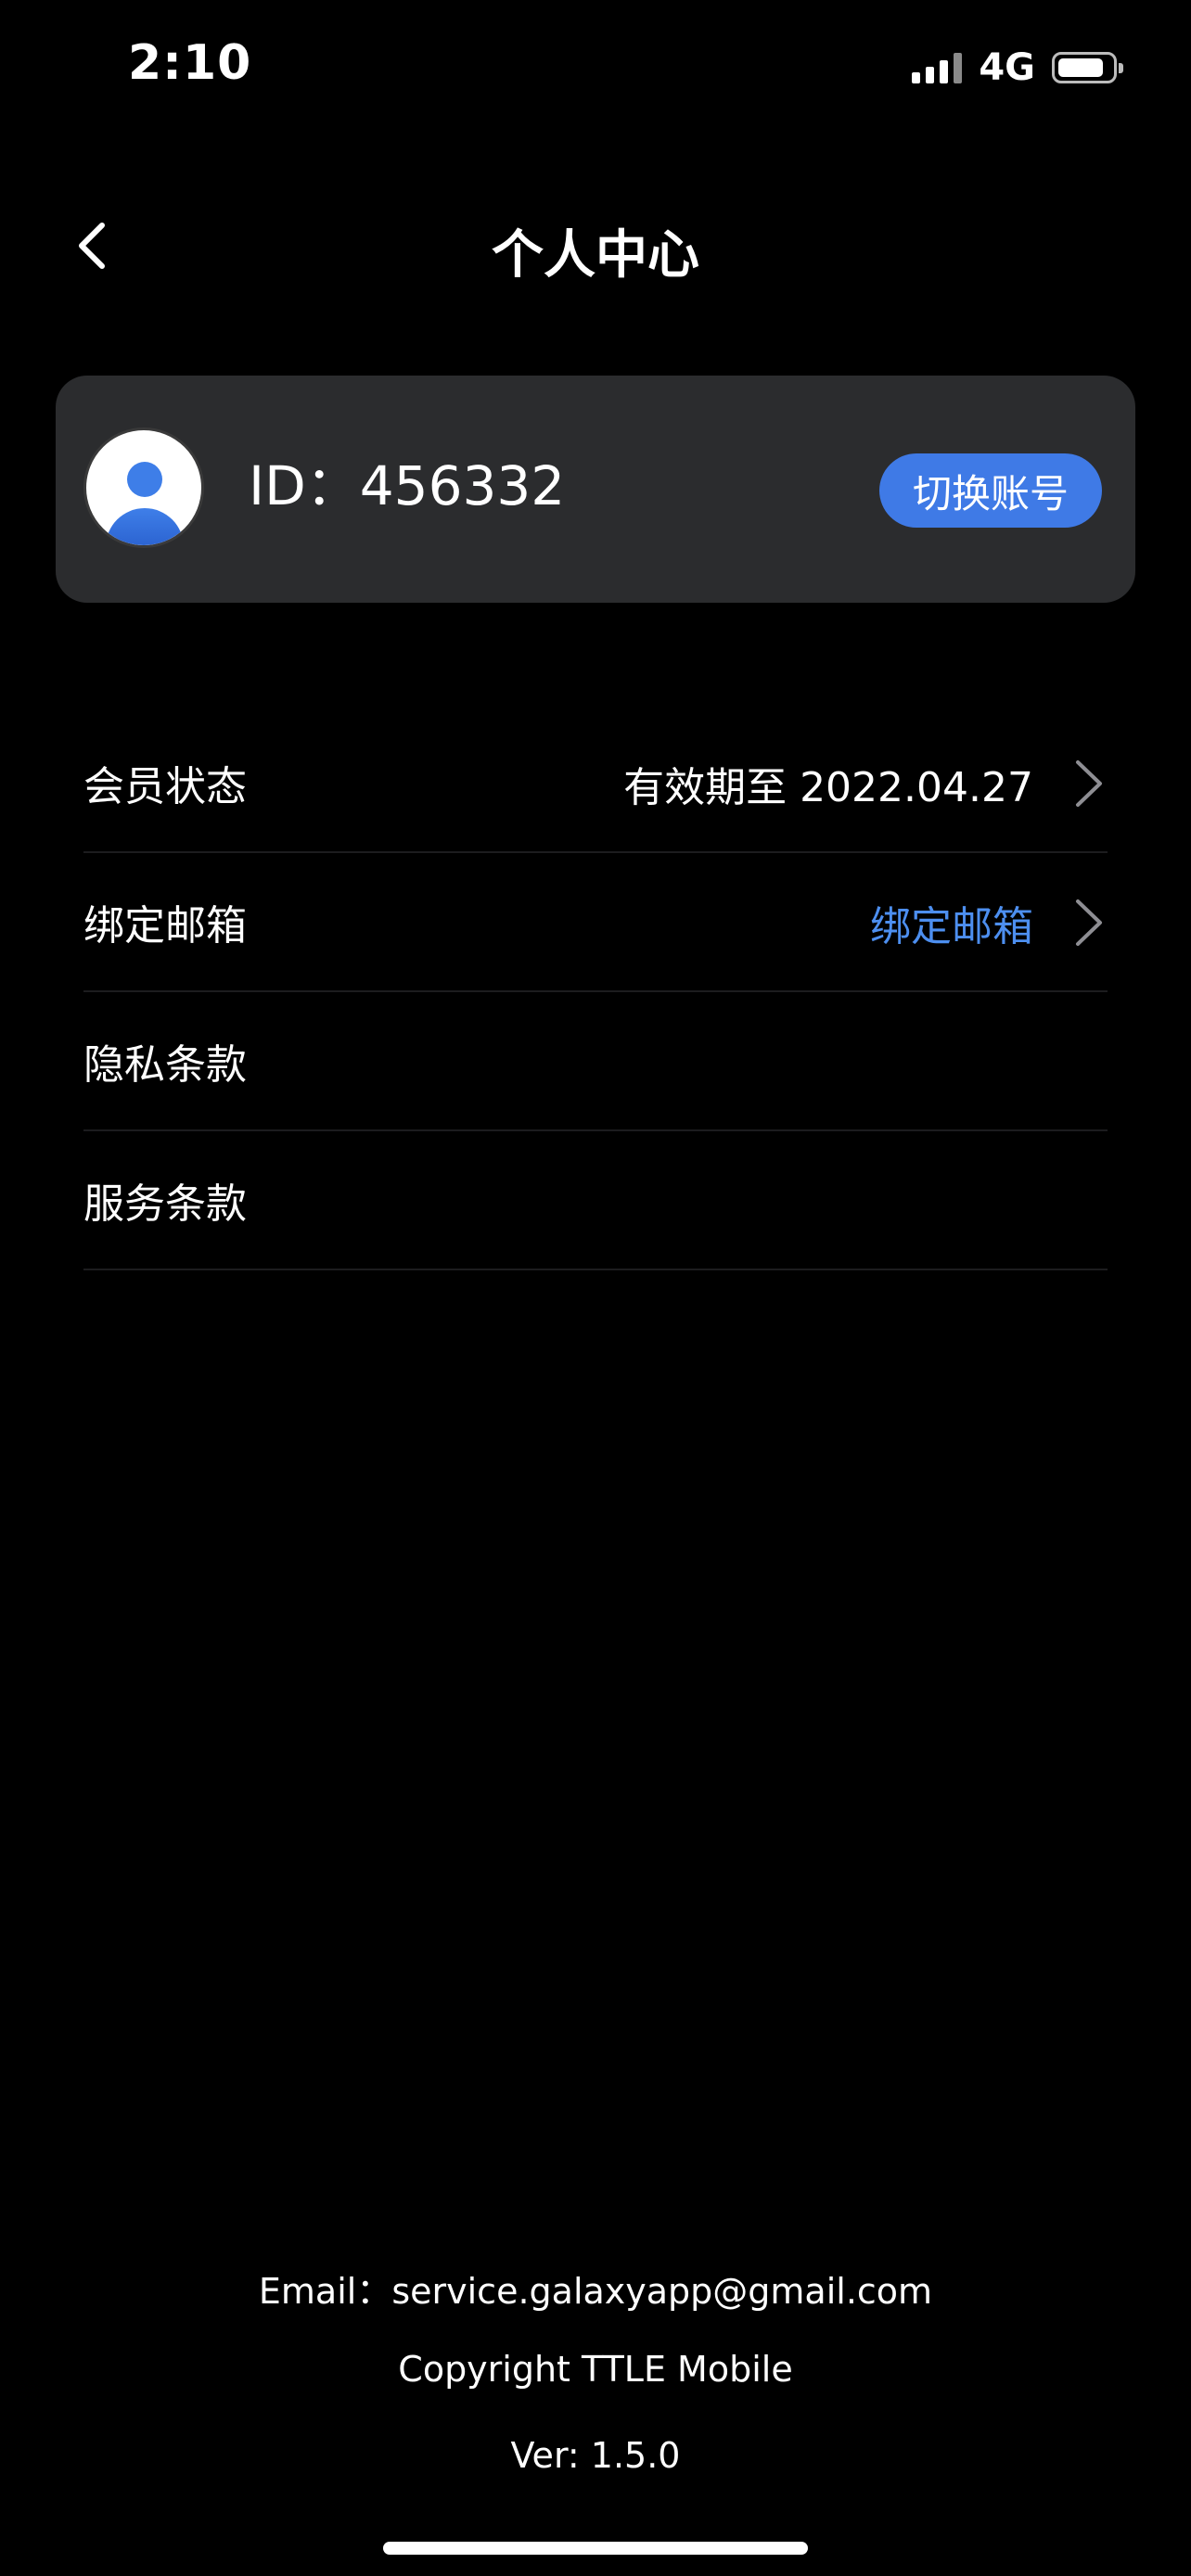 The height and width of the screenshot is (2576, 1191). Describe the element at coordinates (595, 783) in the screenshot. I see `list-item-membership-status: 会员状态 有效期至 2022.04.27` at that location.